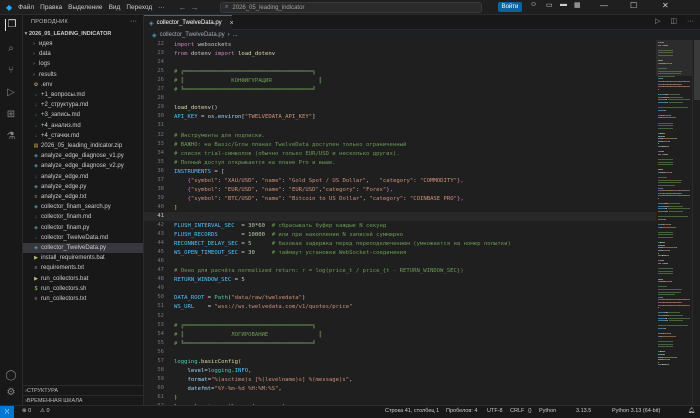  What do you see at coordinates (583, 411) in the screenshot?
I see `python-version: 3.13.5` at bounding box center [583, 411].